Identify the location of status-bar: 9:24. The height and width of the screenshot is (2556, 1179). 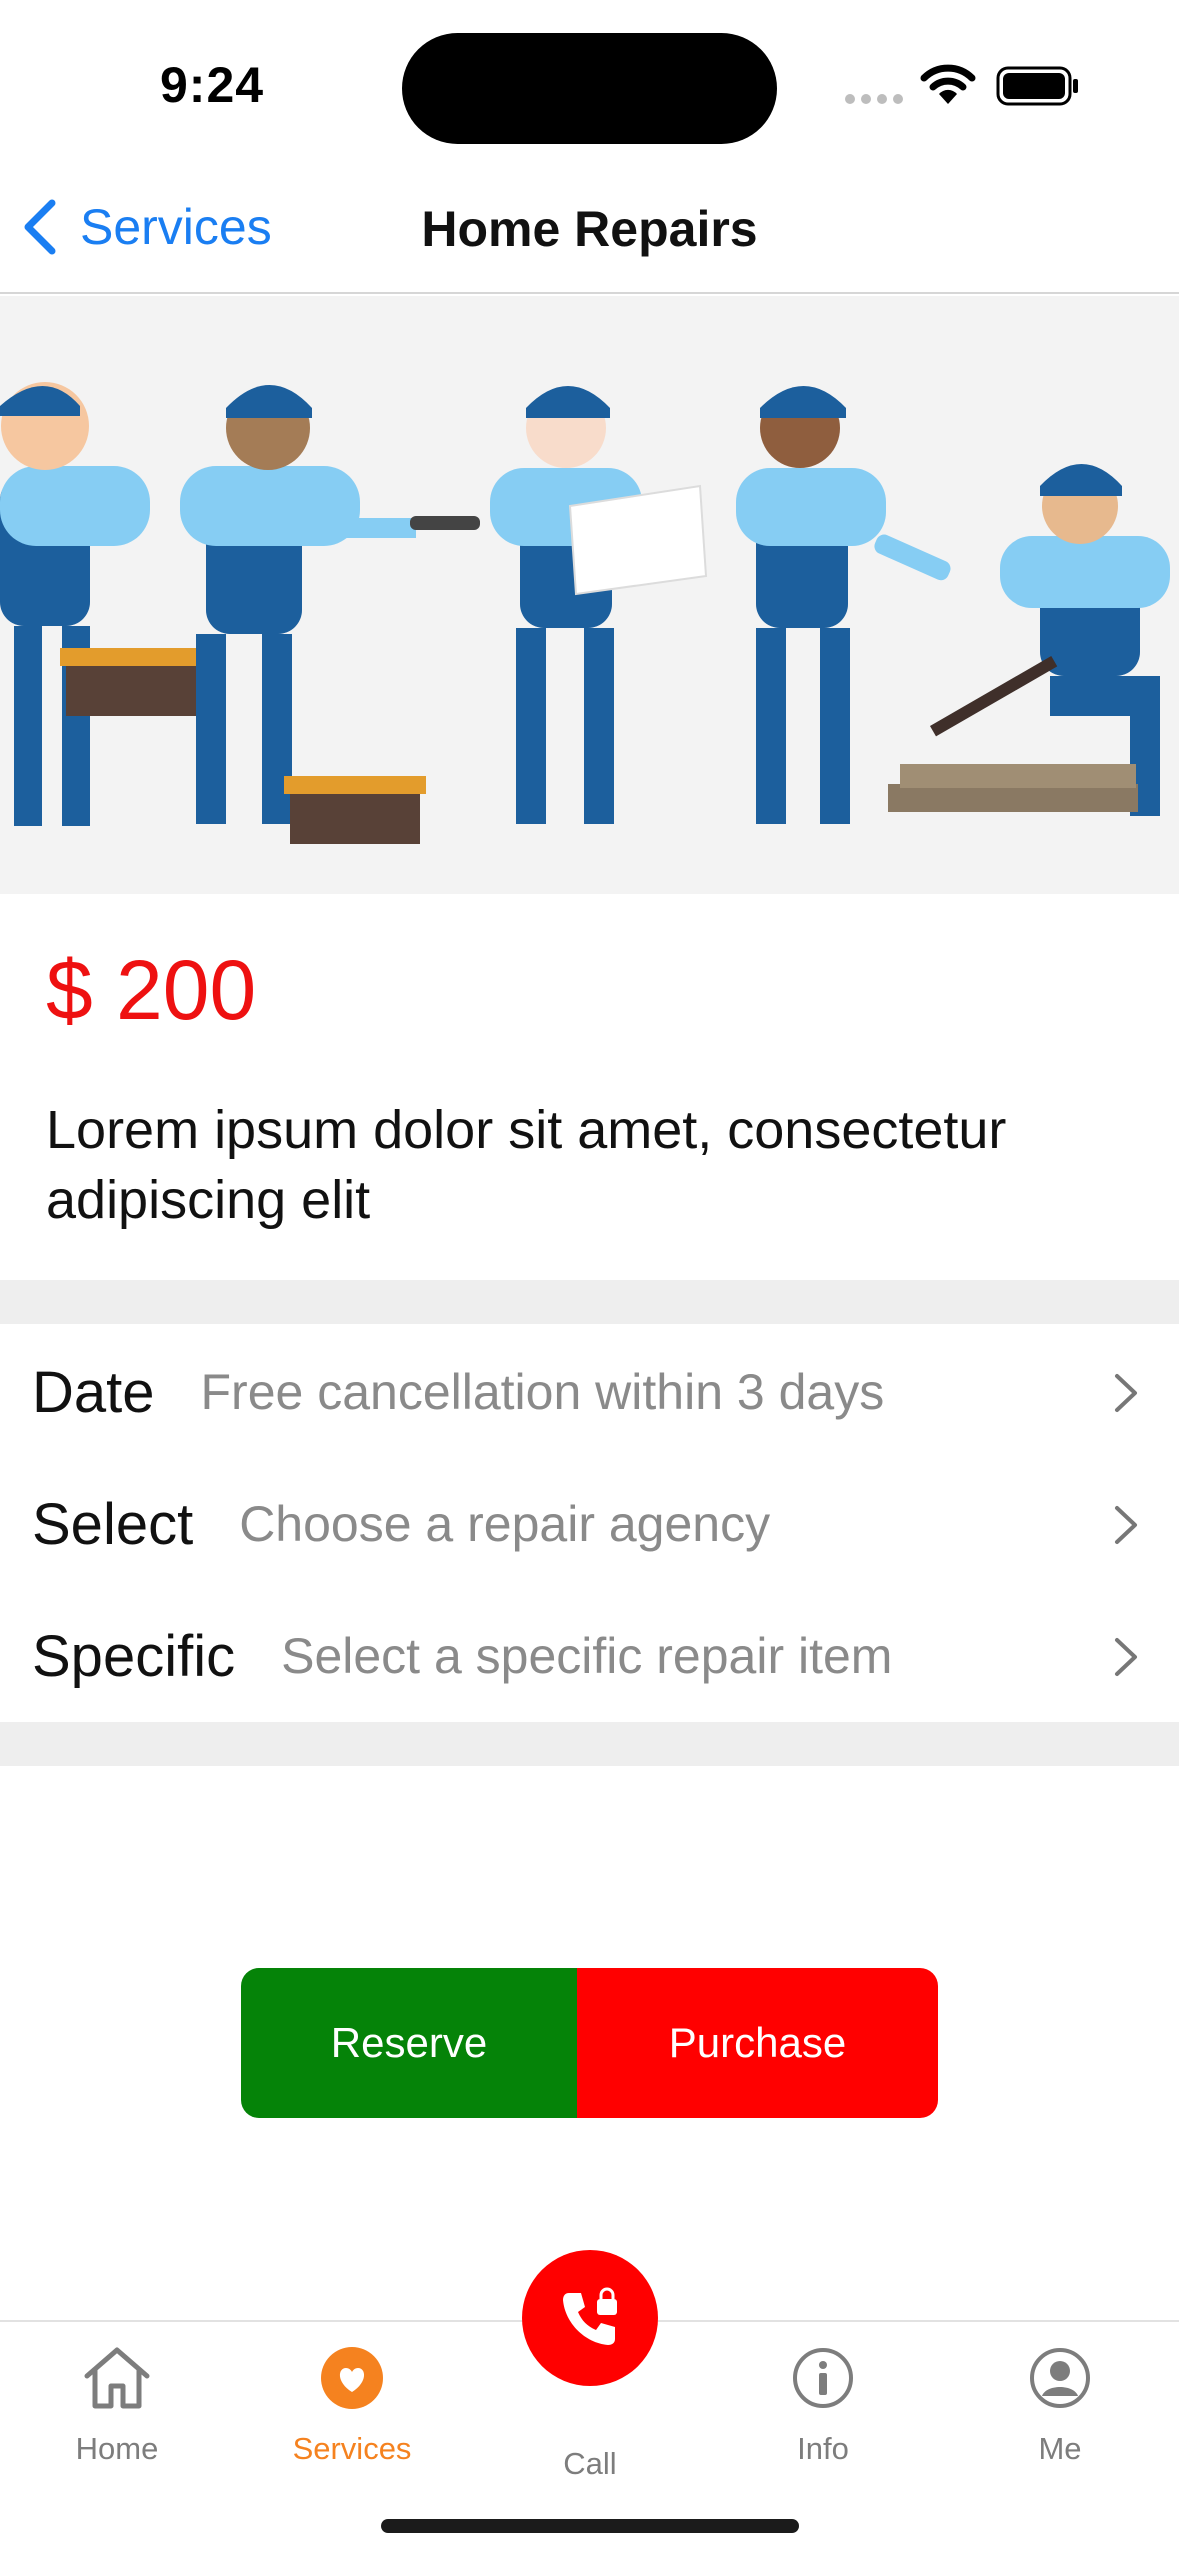
(589, 85).